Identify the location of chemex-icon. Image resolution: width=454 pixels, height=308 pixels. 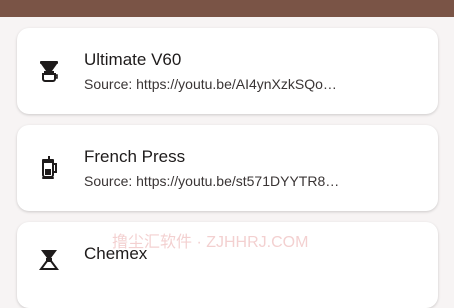
(49, 260).